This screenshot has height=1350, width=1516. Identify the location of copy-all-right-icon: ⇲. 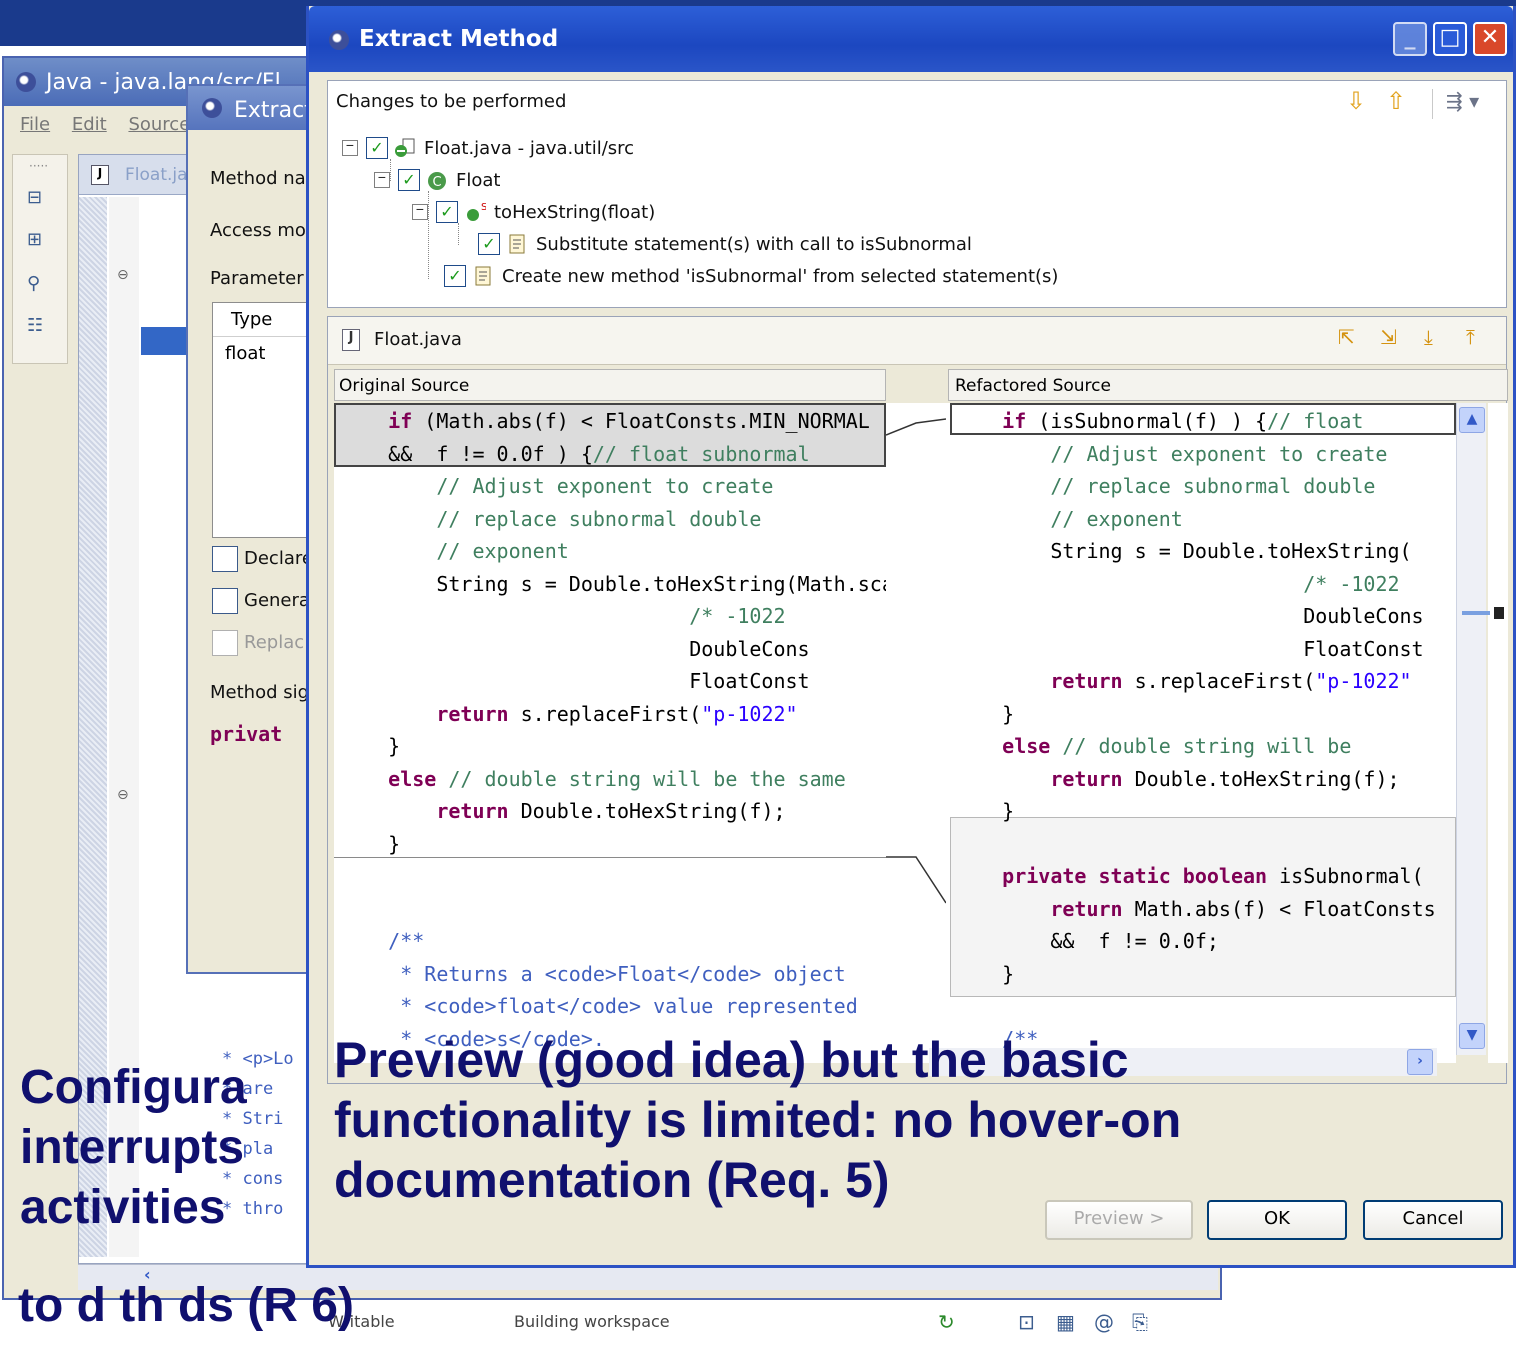
(1393, 338).